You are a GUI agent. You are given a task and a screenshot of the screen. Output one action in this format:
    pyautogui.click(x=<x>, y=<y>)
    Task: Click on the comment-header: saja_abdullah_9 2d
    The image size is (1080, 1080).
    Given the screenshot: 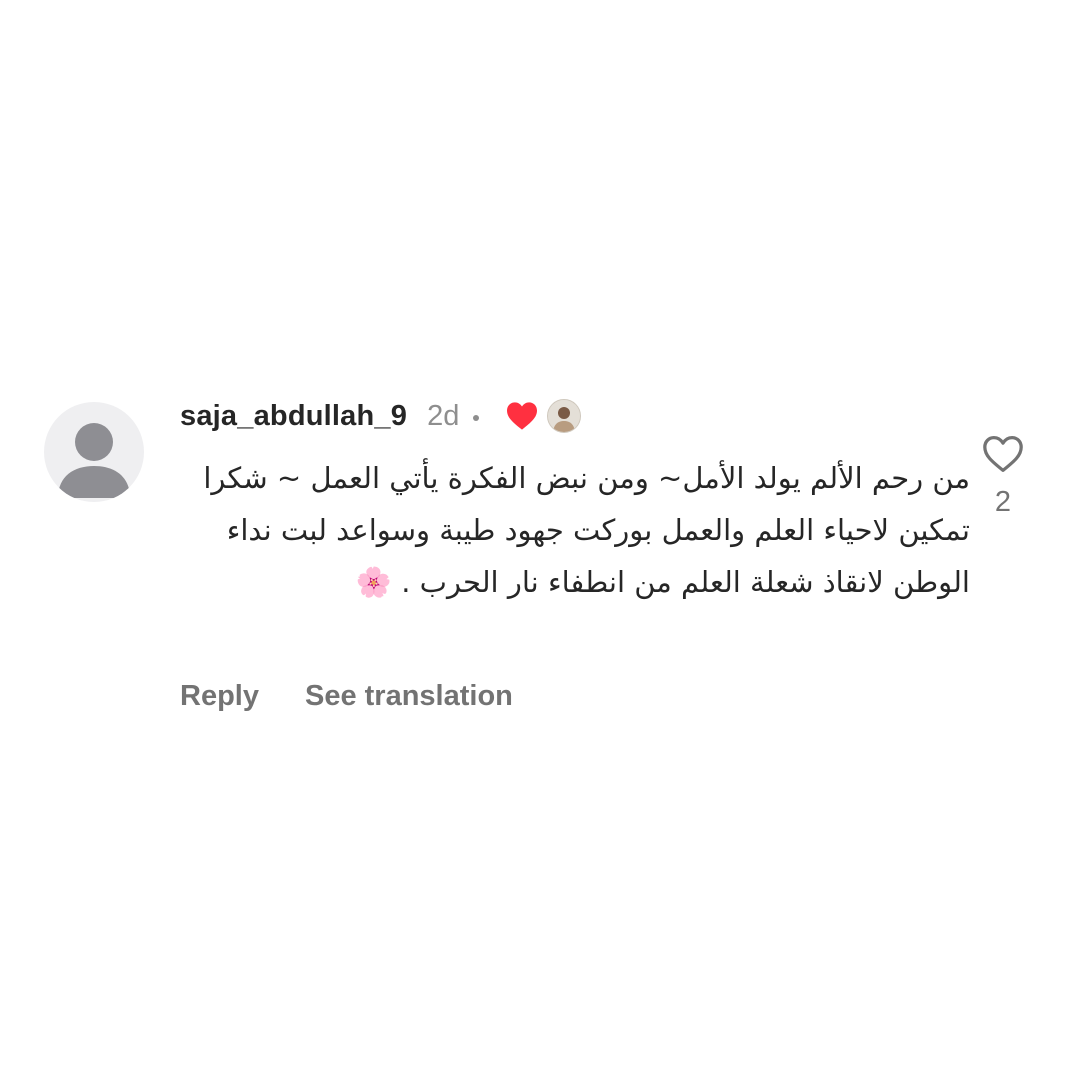 What is the action you would take?
    pyautogui.click(x=381, y=416)
    